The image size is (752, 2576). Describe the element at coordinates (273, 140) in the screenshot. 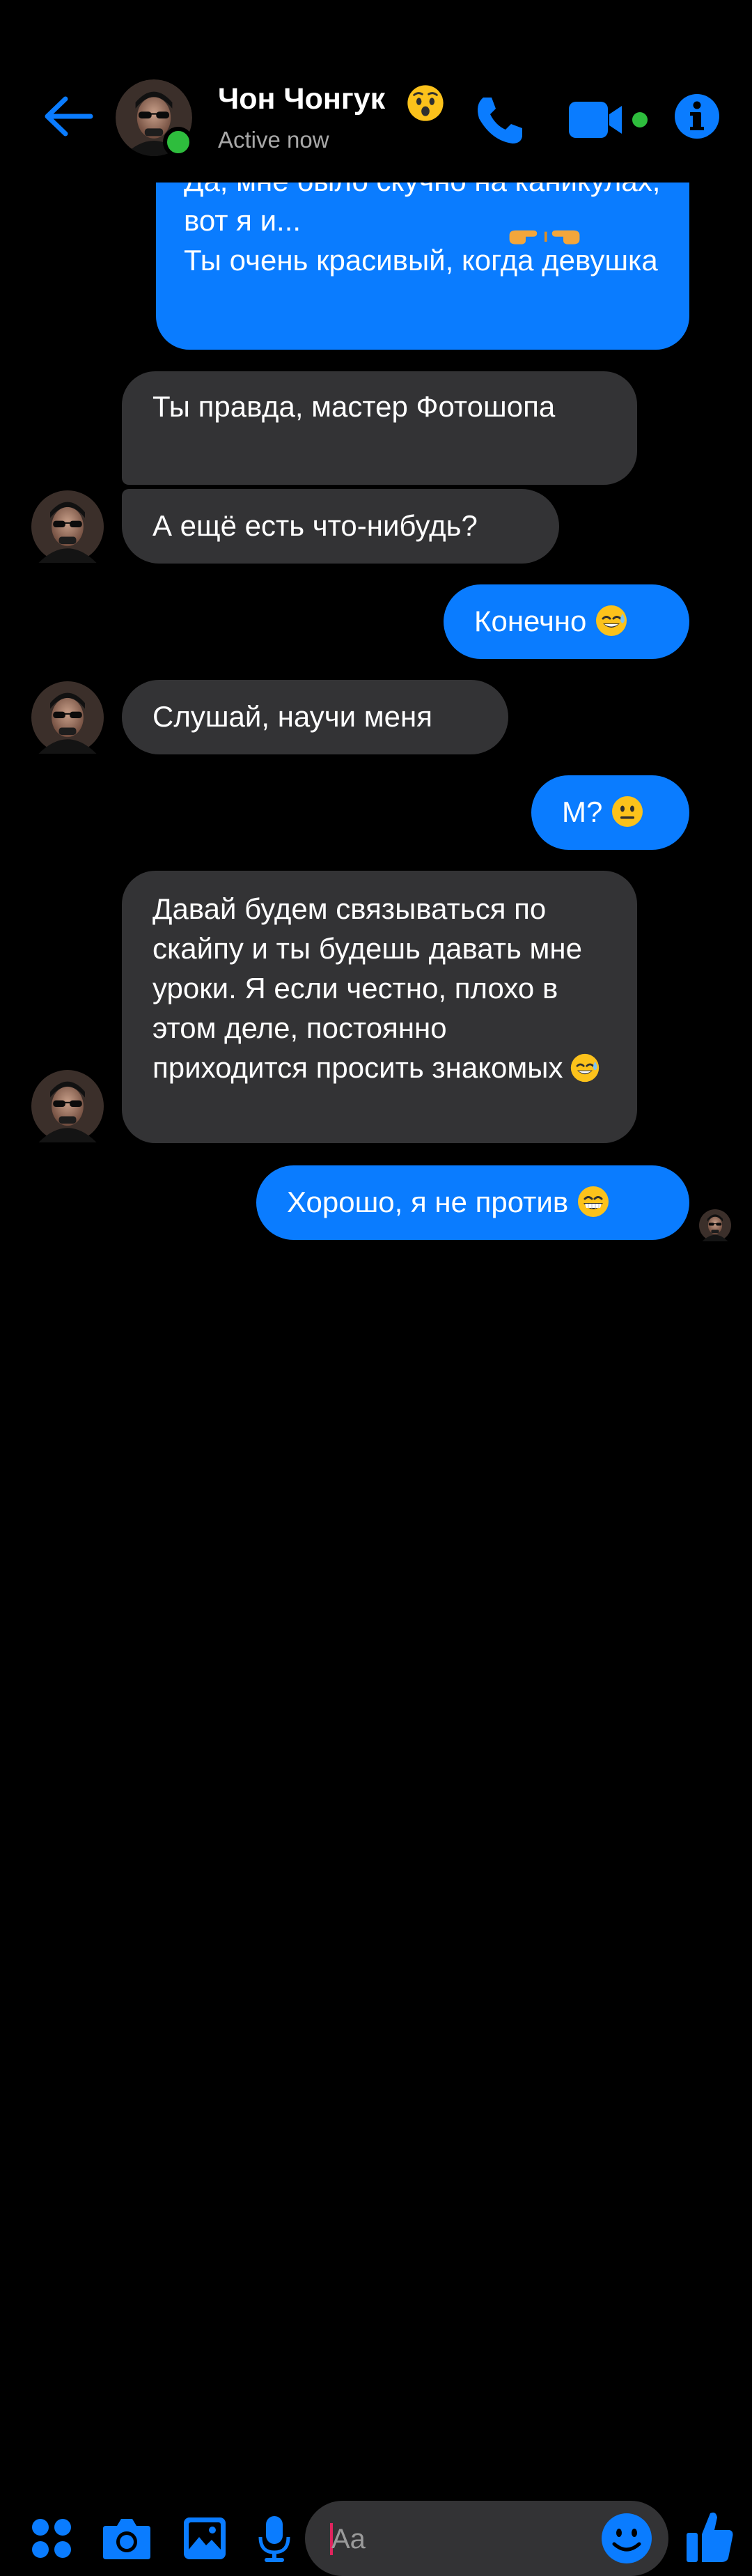

I see `active-status: Active now` at that location.